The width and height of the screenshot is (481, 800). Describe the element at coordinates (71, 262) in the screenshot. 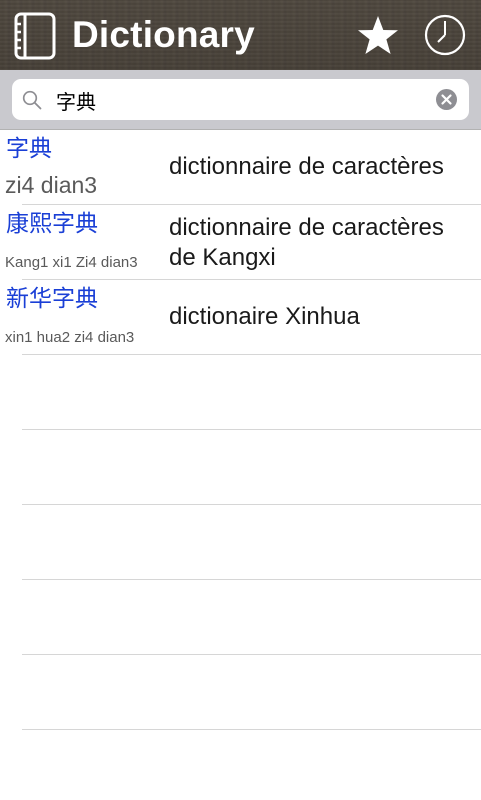

I see `result-pinyin: Kang1 xi1 Zi4 dian3` at that location.